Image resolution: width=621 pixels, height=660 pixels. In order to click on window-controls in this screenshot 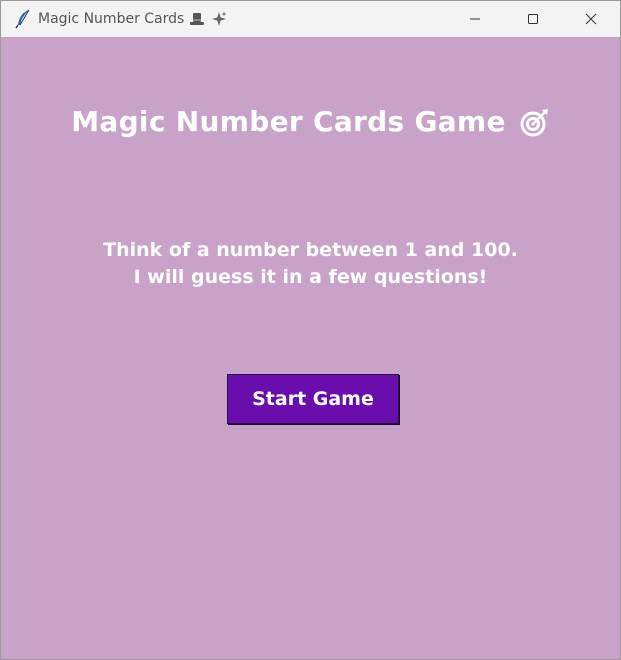, I will do `click(533, 19)`.